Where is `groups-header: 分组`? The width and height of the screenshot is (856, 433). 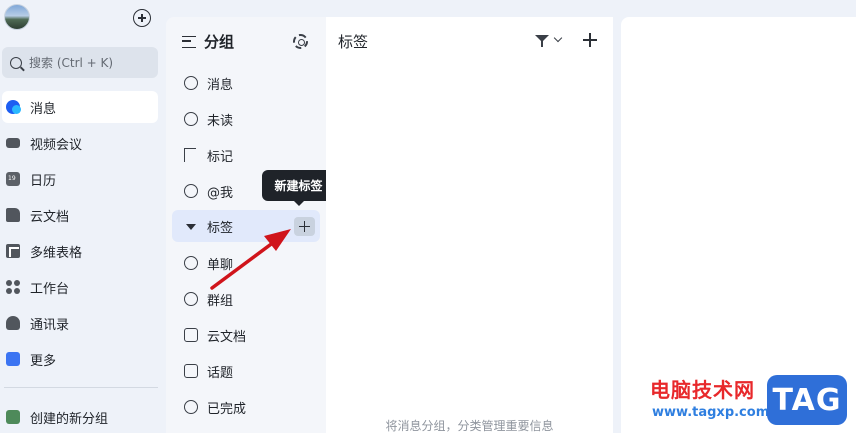 groups-header: 分组 is located at coordinates (208, 41).